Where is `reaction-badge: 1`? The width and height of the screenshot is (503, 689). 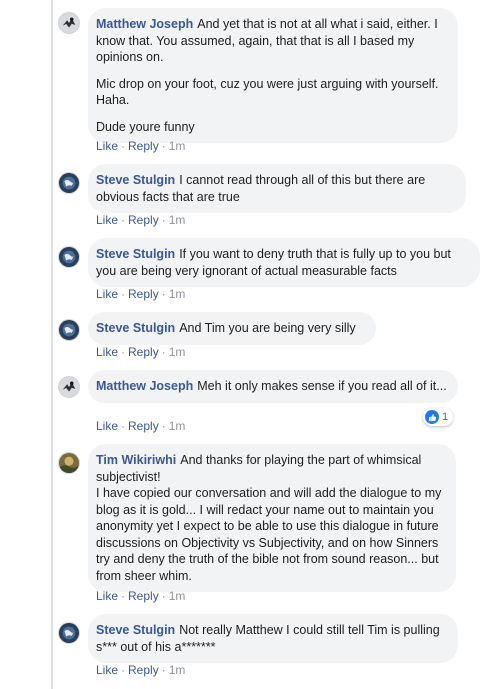
reaction-badge: 1 is located at coordinates (438, 417).